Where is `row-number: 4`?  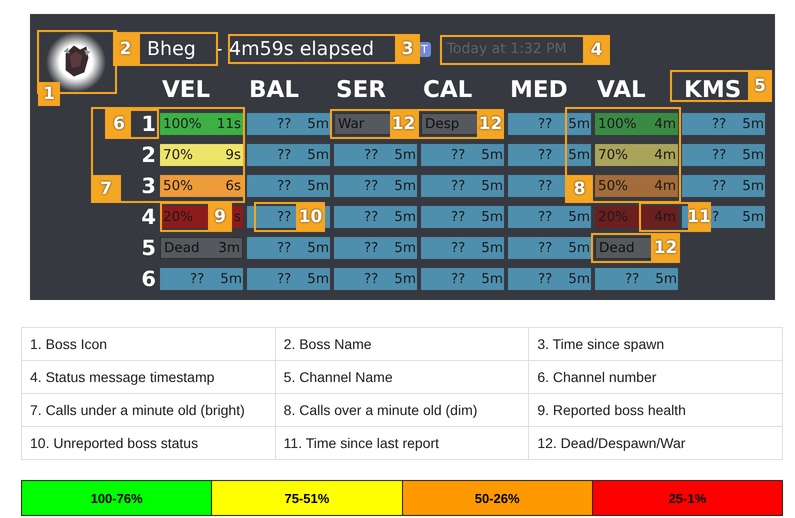 row-number: 4 is located at coordinates (148, 217).